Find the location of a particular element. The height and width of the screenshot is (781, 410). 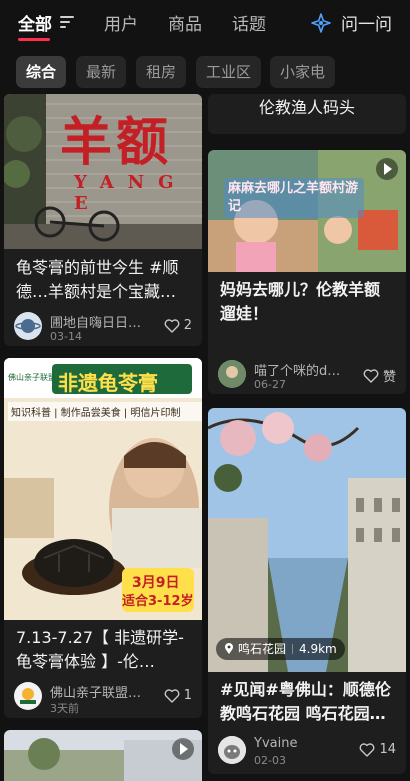

ask-button: 问一问 is located at coordinates (351, 22).